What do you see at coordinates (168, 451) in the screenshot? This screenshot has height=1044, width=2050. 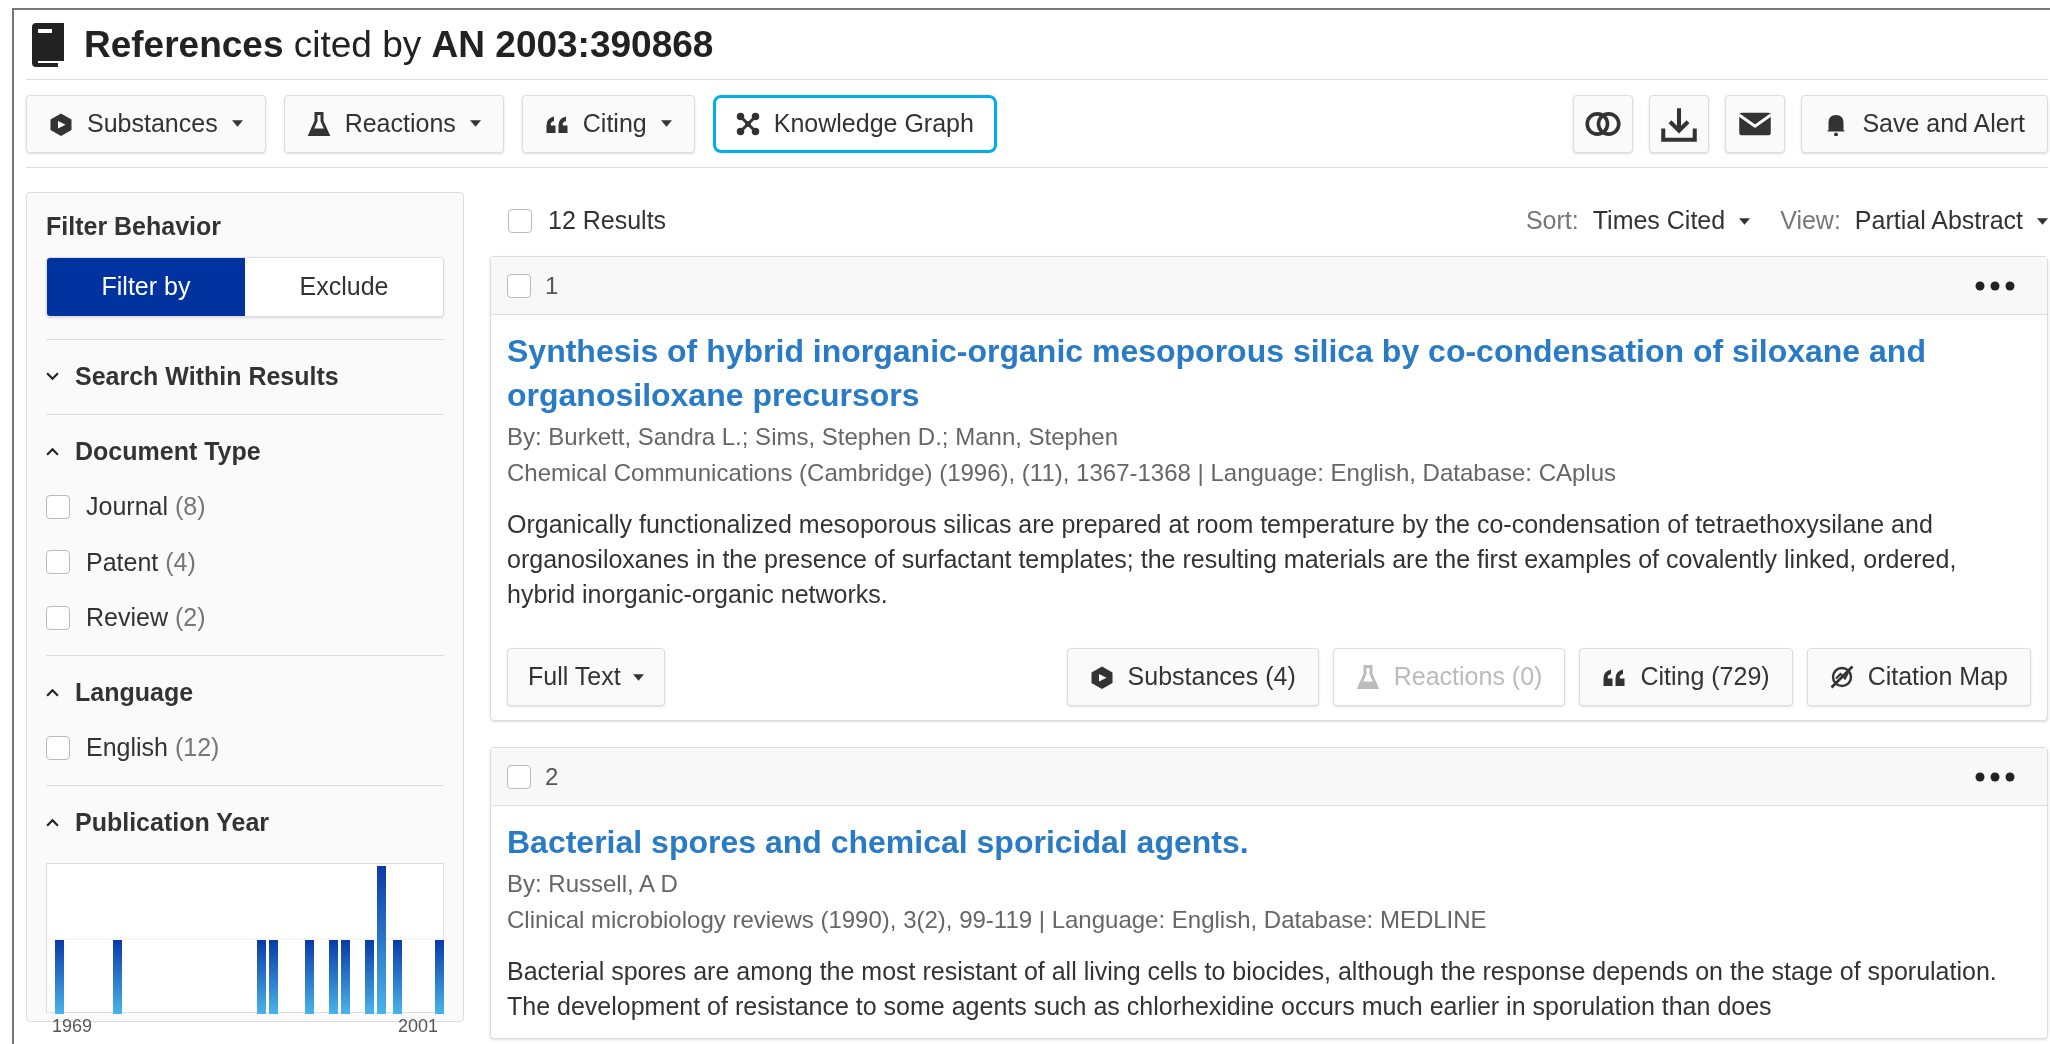 I see `section-heading: Document Type` at bounding box center [168, 451].